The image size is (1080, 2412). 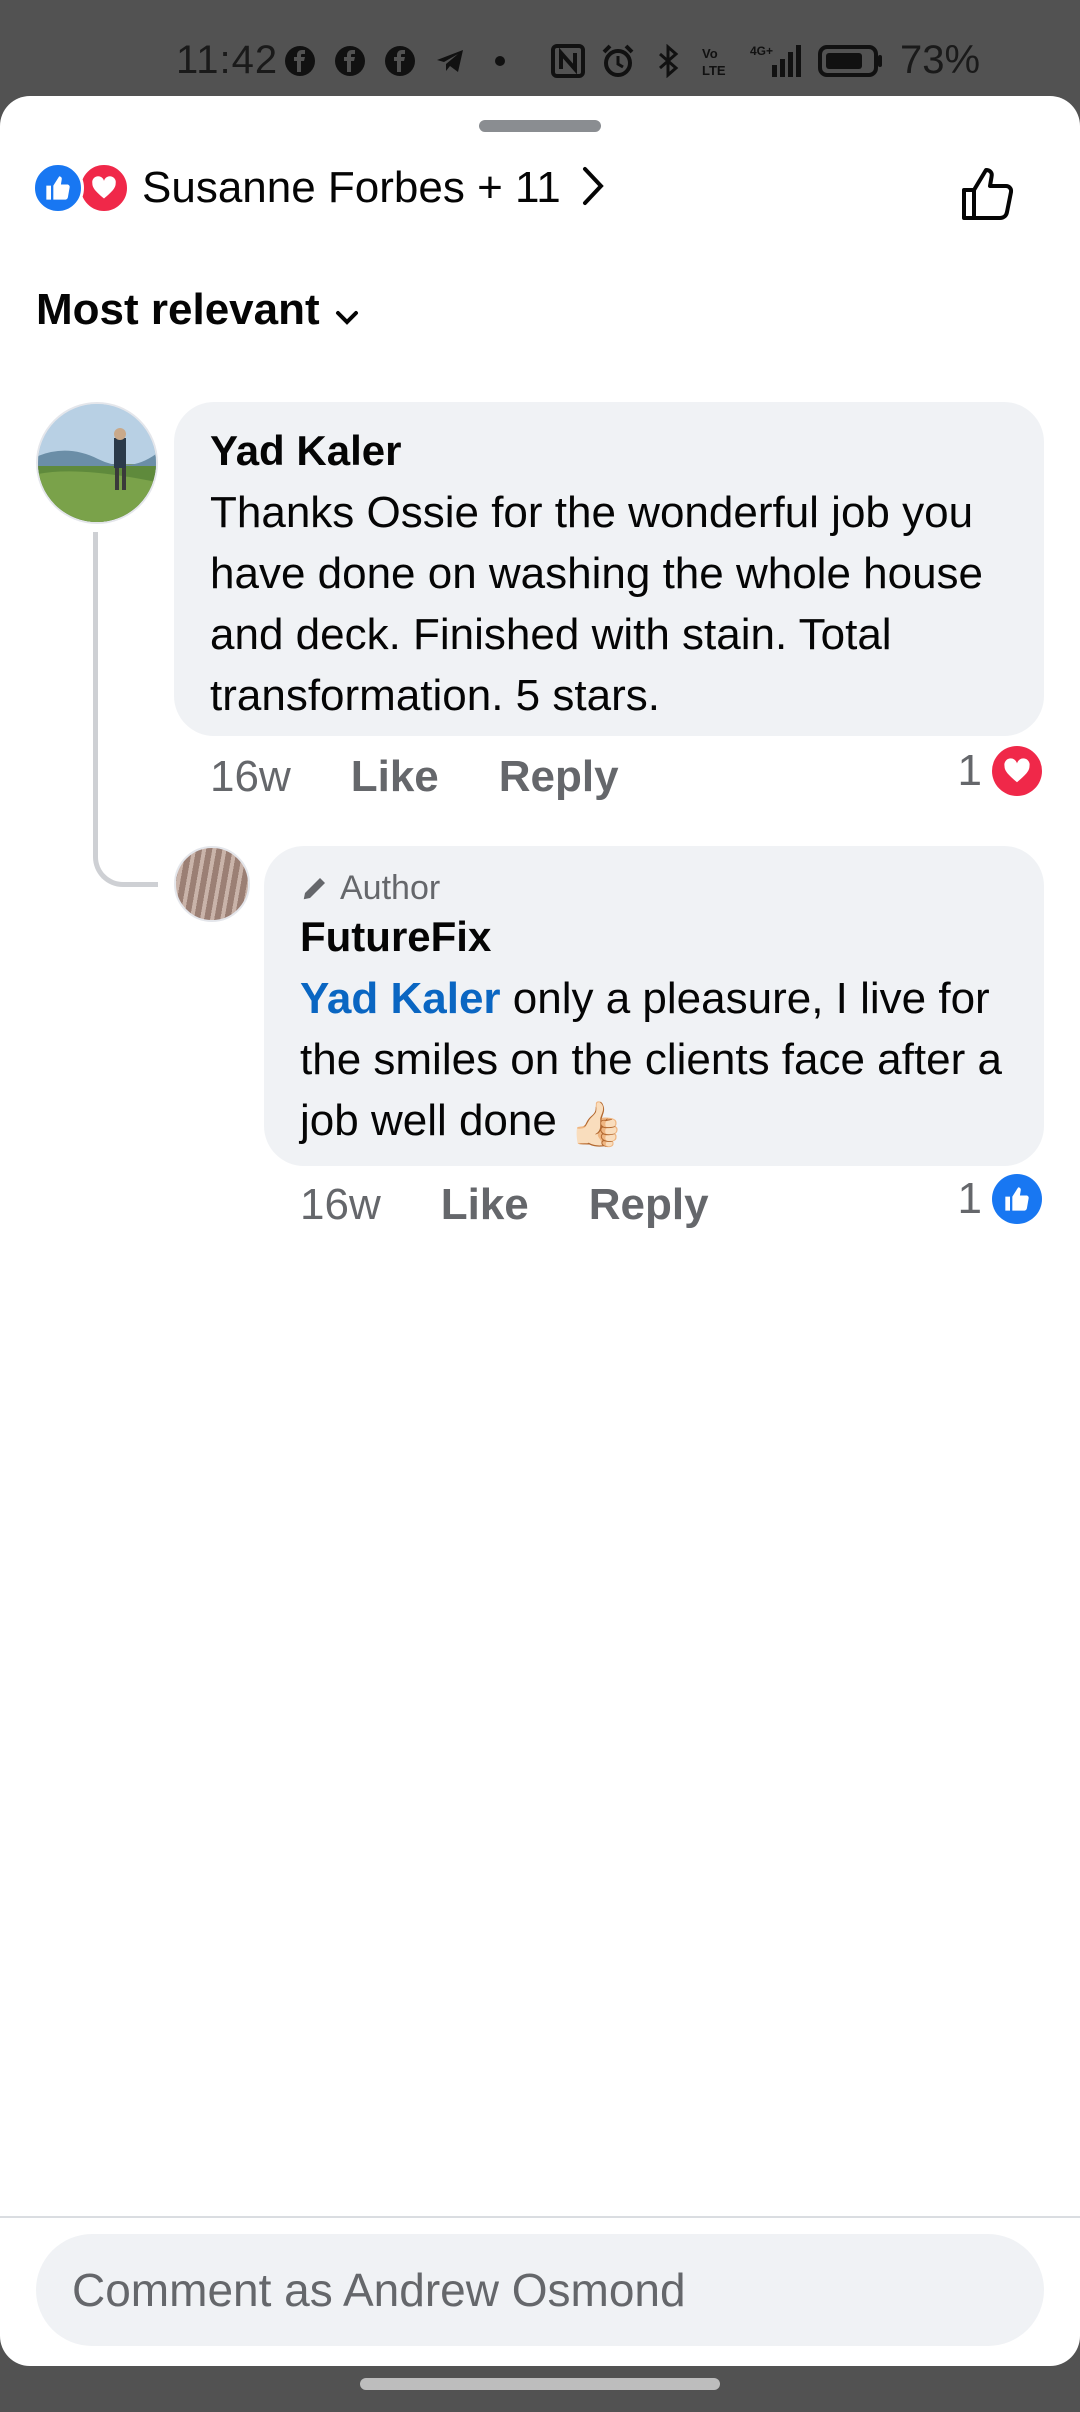 I want to click on volte-icon: Vo LTE, so click(x=718, y=61).